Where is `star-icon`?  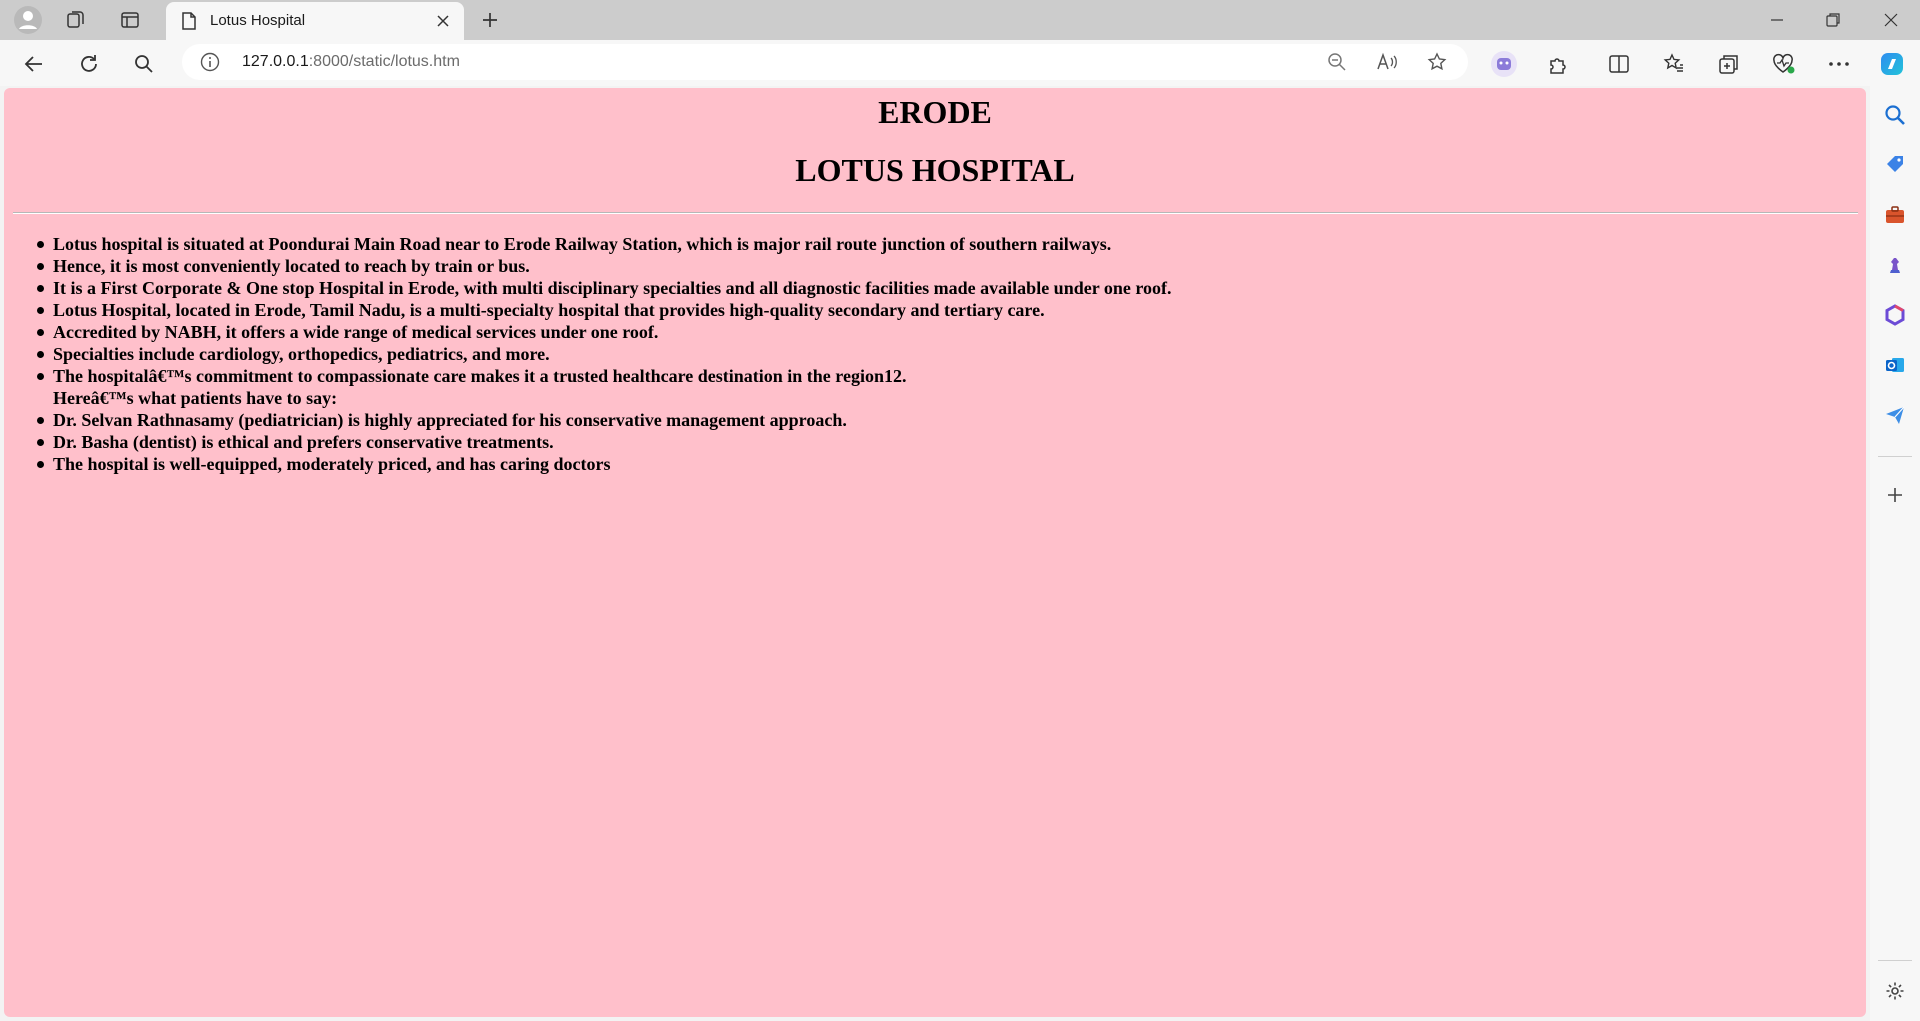
star-icon is located at coordinates (1437, 62).